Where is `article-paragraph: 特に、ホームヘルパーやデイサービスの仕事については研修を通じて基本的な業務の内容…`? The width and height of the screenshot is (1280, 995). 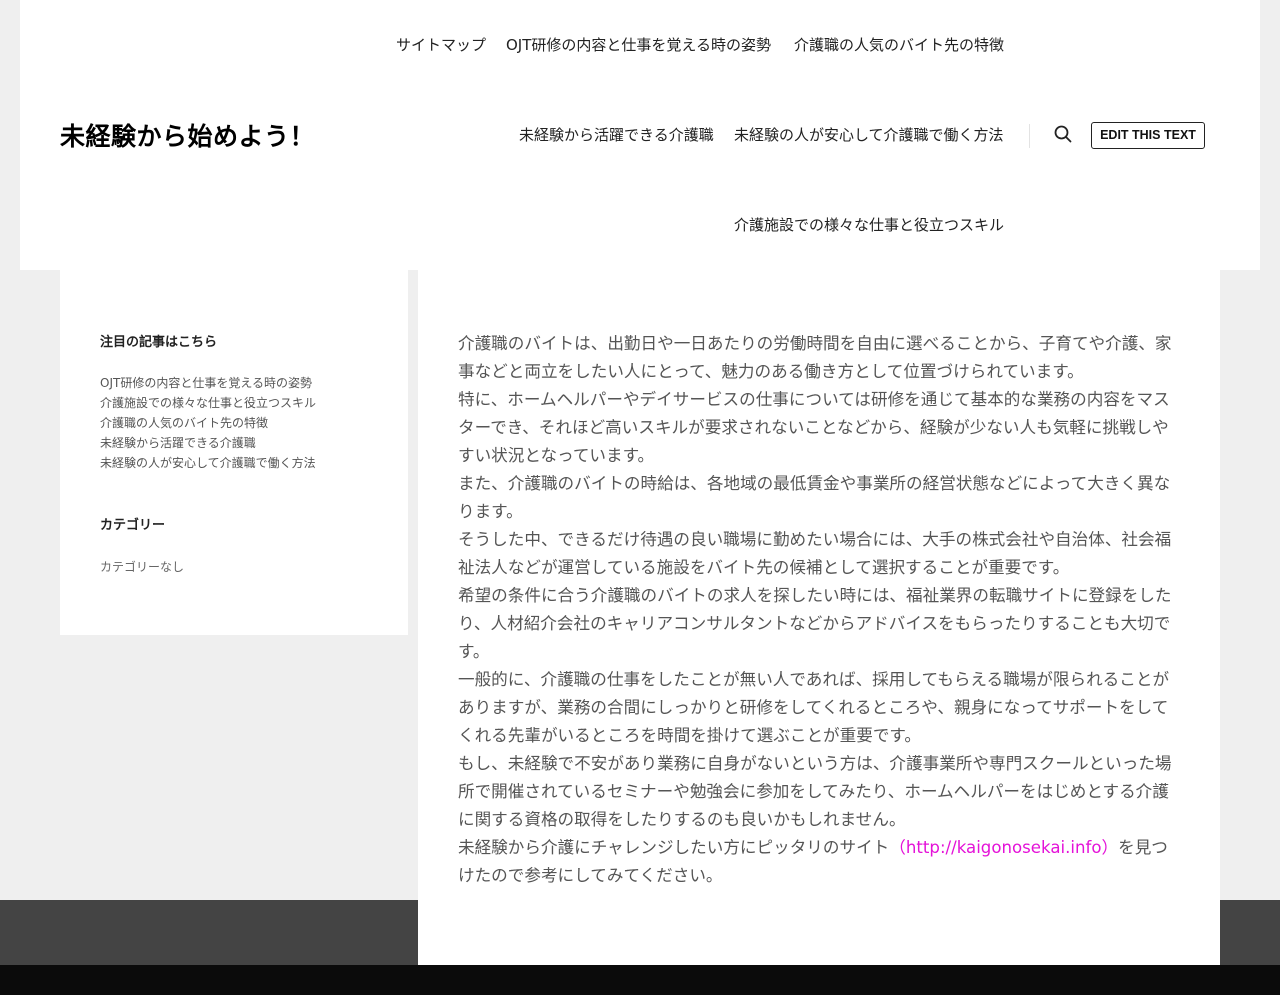
article-paragraph: 特に、ホームヘルパーやデイサービスの仕事については研修を通じて基本的な業務の内容… is located at coordinates (814, 427).